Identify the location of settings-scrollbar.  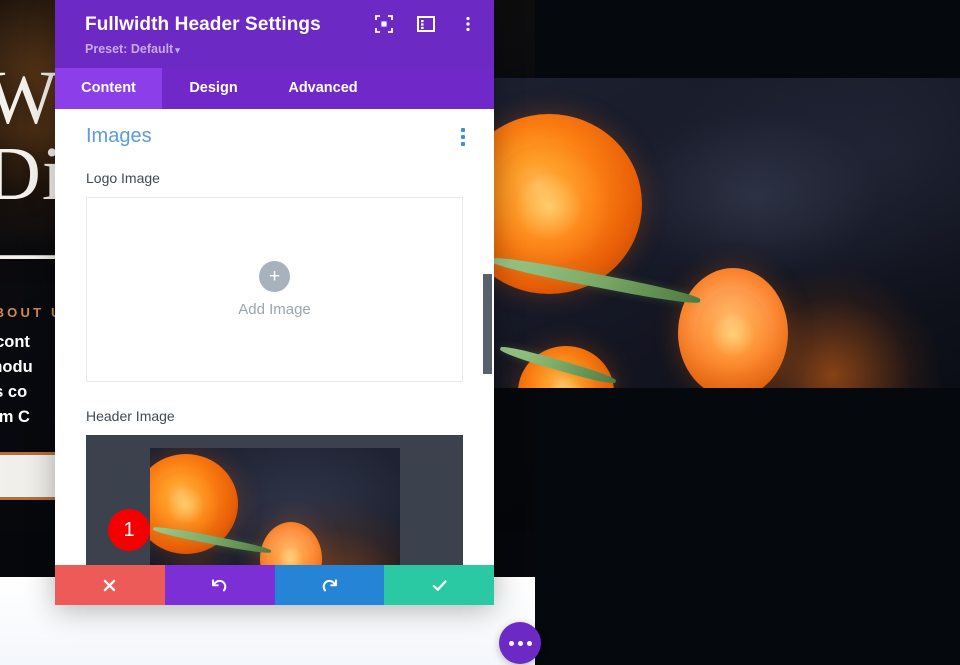
(487, 337).